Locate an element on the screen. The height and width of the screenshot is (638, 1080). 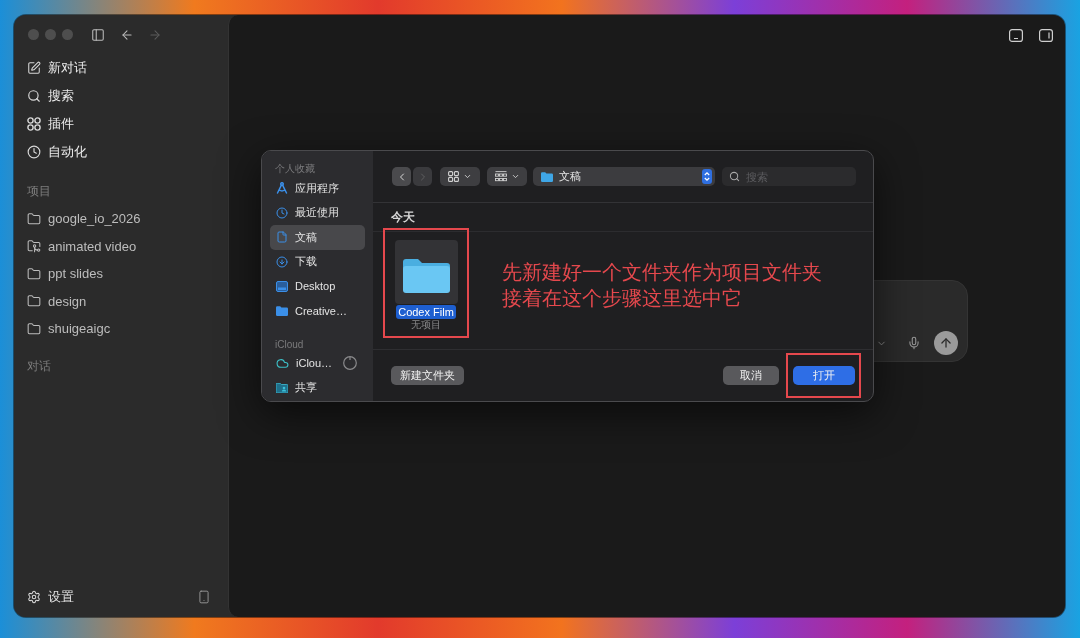
dialog-button: 取消 is located at coordinates (751, 375).